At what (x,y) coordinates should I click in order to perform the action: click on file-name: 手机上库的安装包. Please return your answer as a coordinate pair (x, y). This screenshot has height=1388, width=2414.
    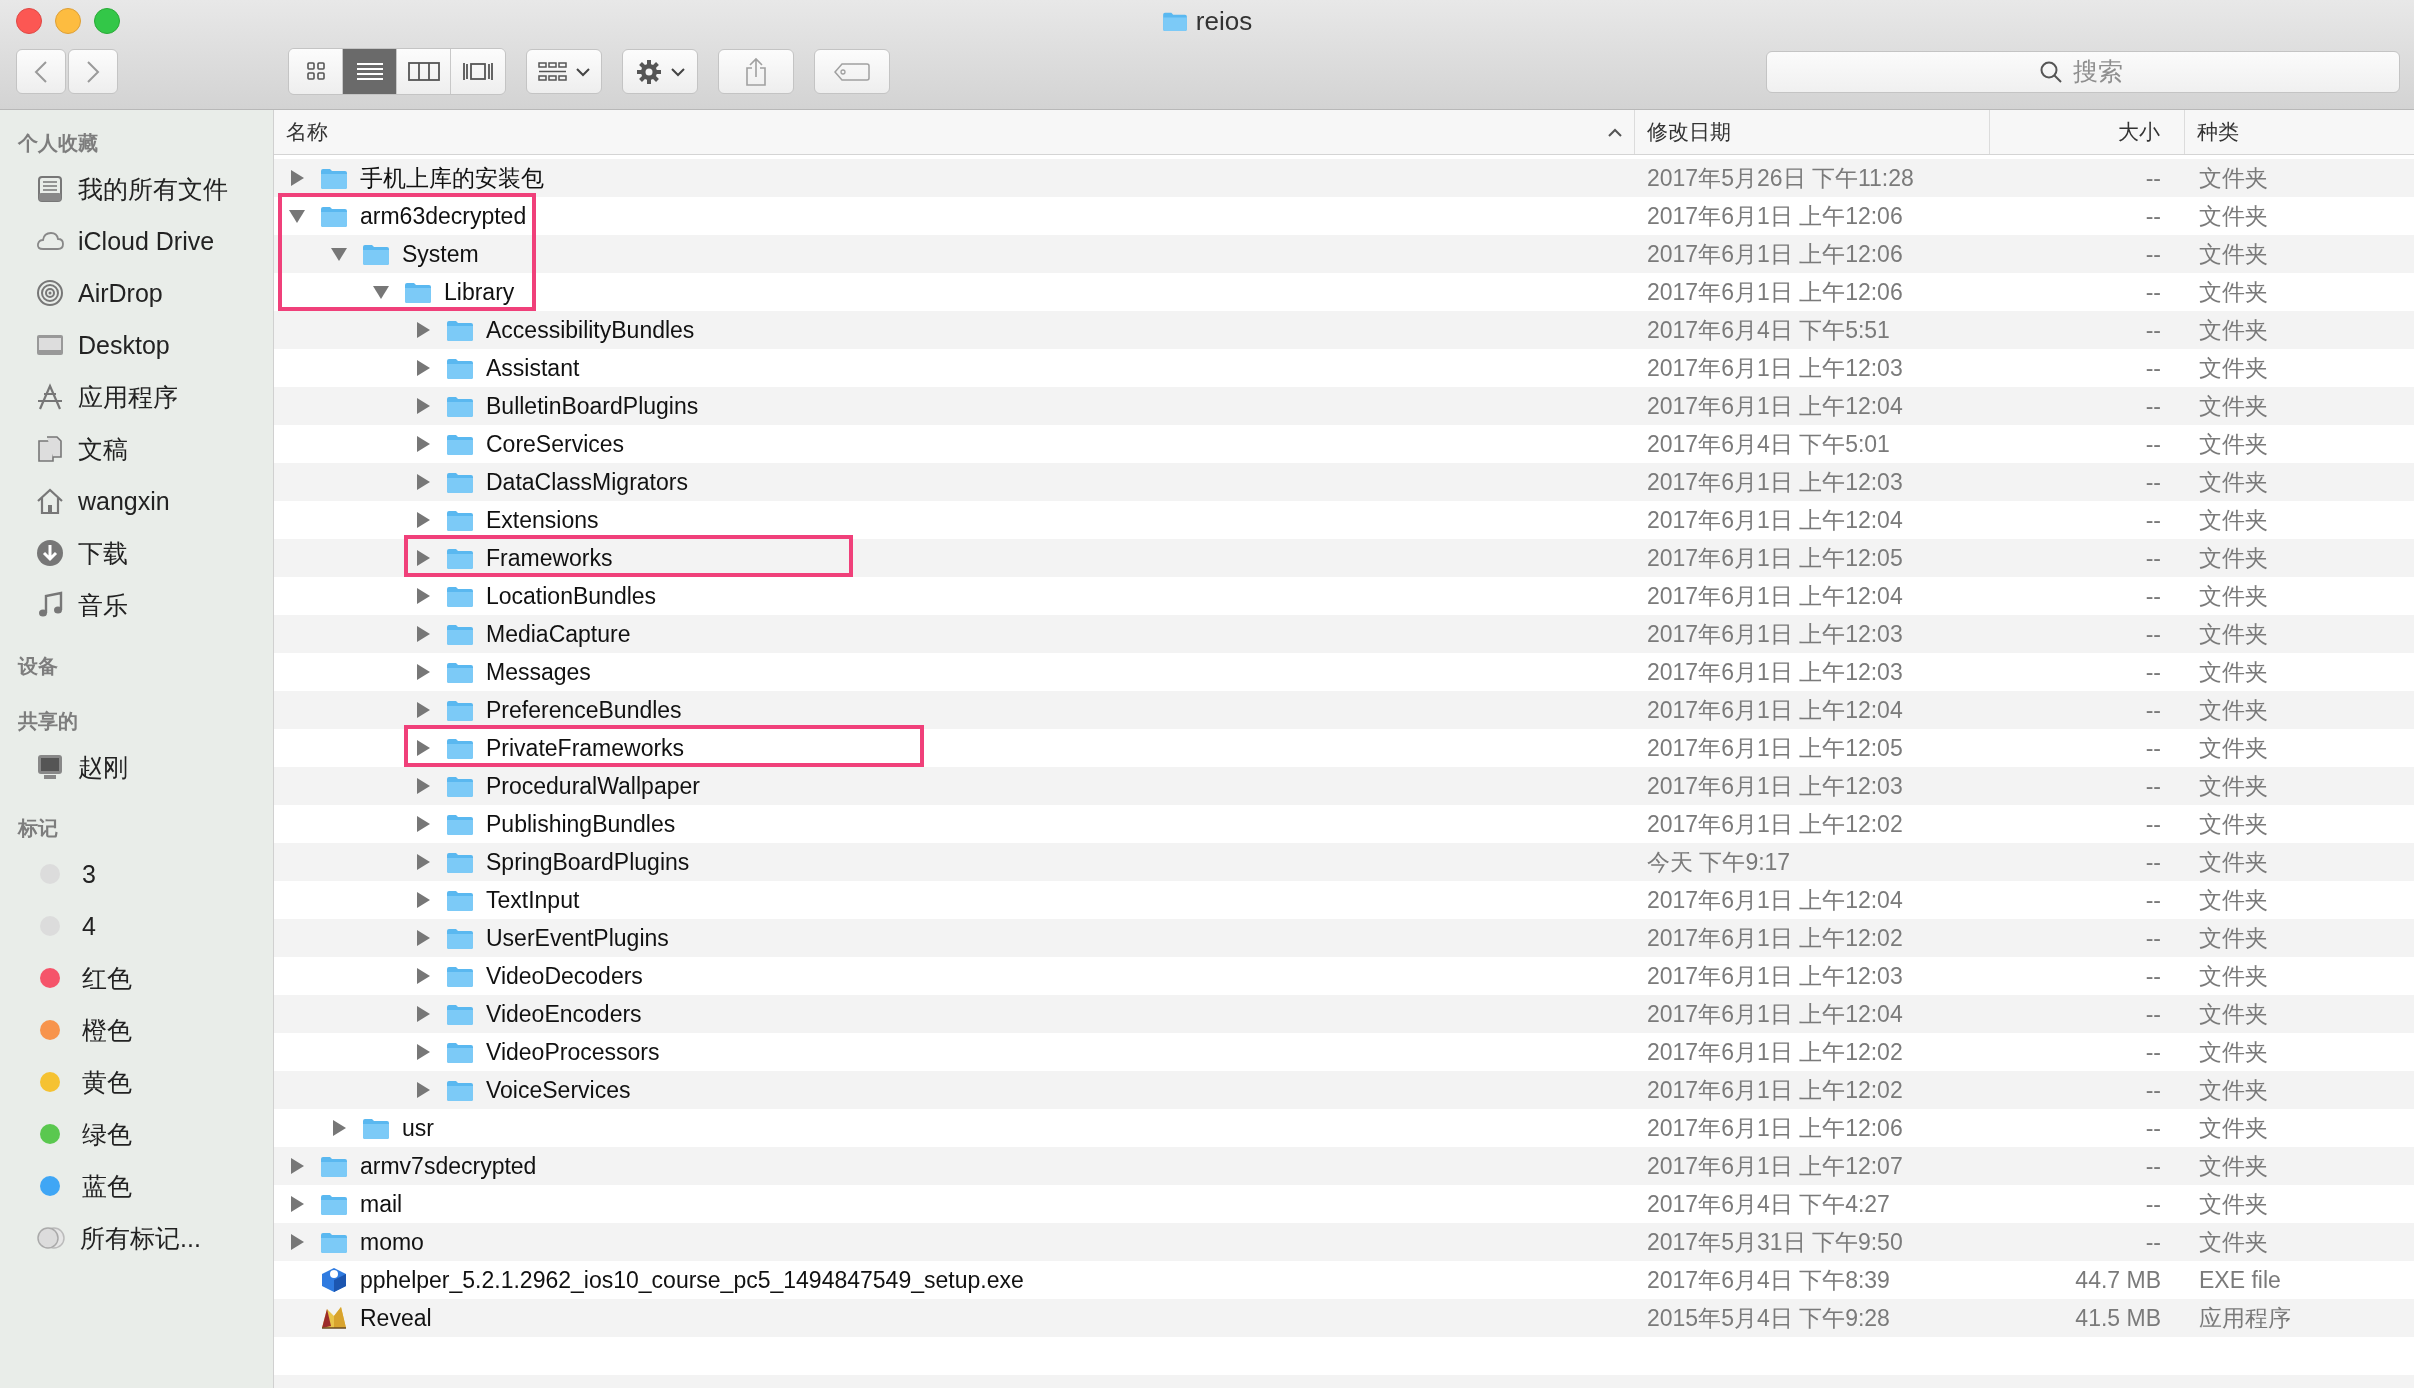
    Looking at the image, I should click on (452, 178).